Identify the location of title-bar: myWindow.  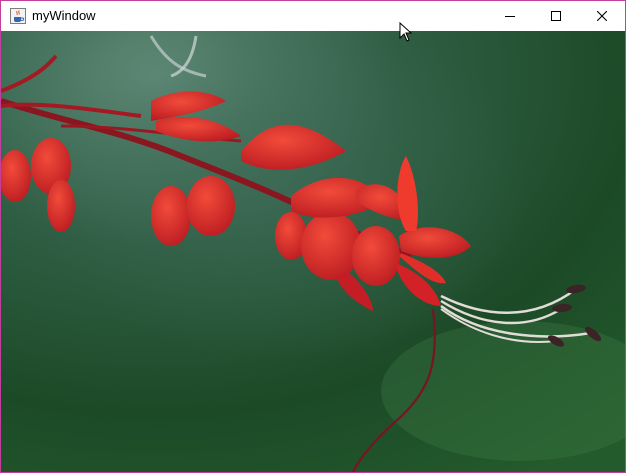
(313, 16).